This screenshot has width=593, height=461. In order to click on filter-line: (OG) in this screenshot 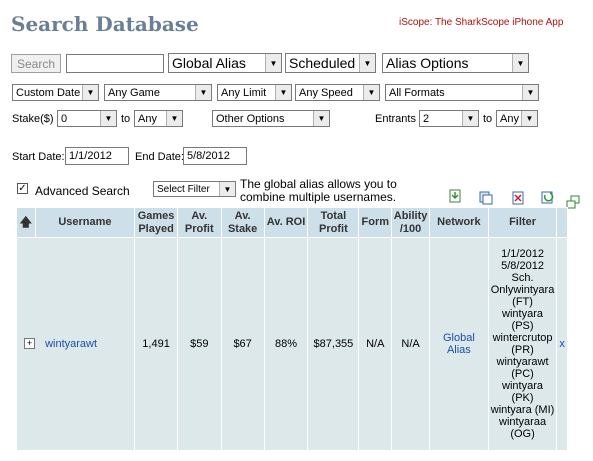, I will do `click(522, 434)`.